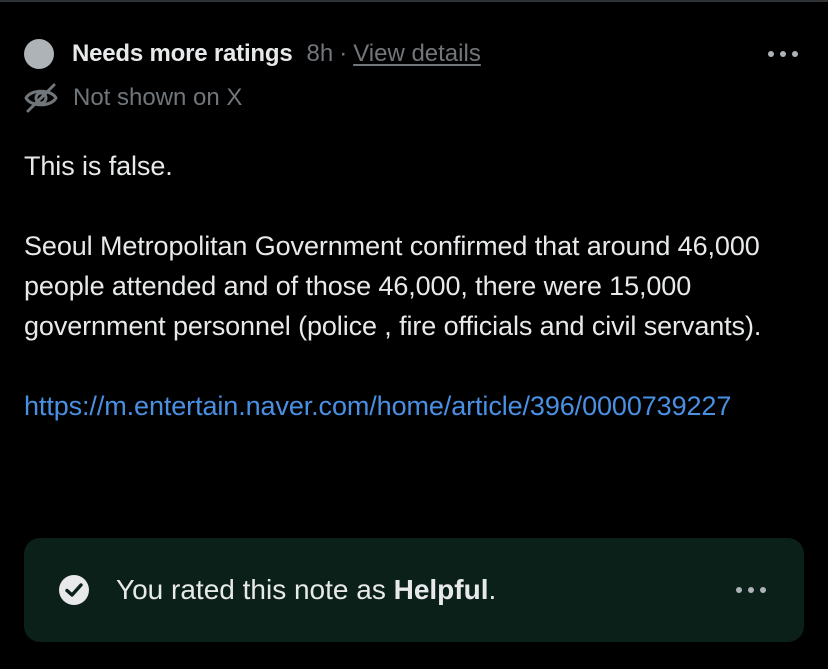 Image resolution: width=828 pixels, height=669 pixels. I want to click on visibility-label: Not shown on X, so click(158, 97).